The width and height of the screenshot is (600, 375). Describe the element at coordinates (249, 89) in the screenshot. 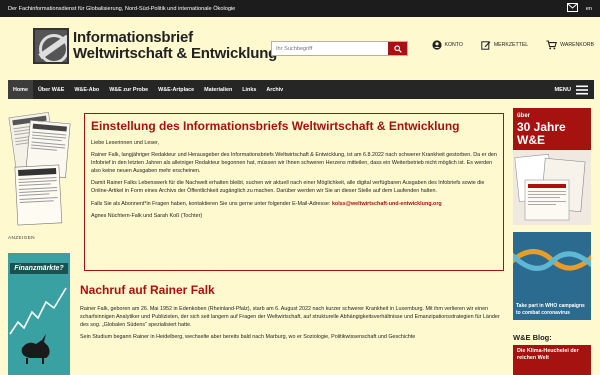

I see `nav-item-links: Links` at that location.